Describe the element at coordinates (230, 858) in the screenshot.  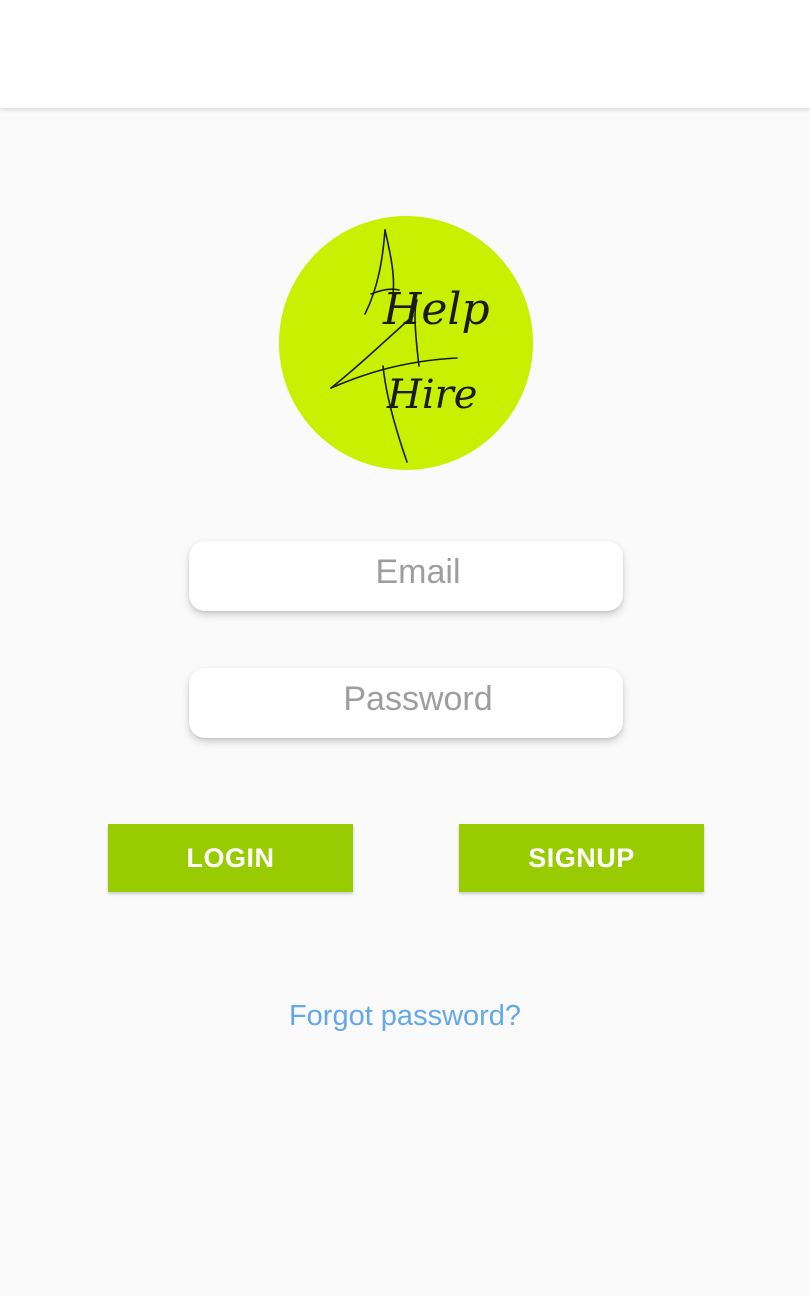
I see `login-button: LOGIN` at that location.